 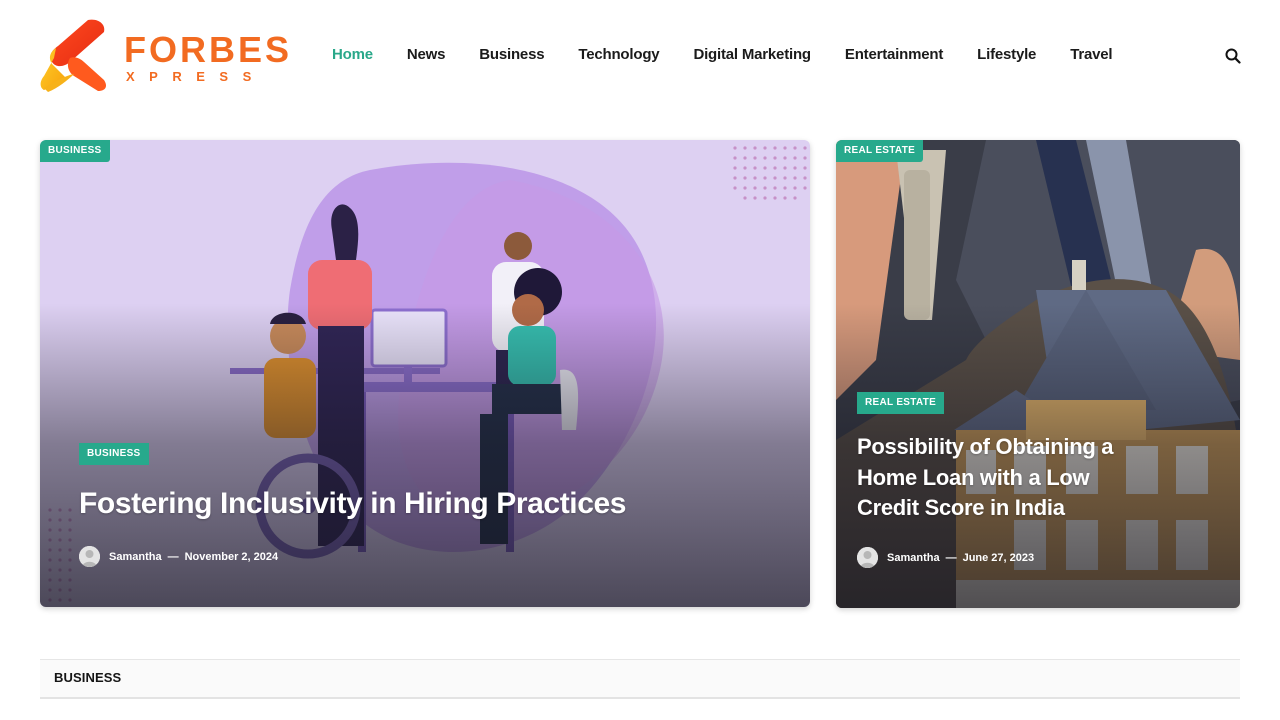 What do you see at coordinates (1006, 55) in the screenshot?
I see `nav-lifestyle: Lifestyle` at bounding box center [1006, 55].